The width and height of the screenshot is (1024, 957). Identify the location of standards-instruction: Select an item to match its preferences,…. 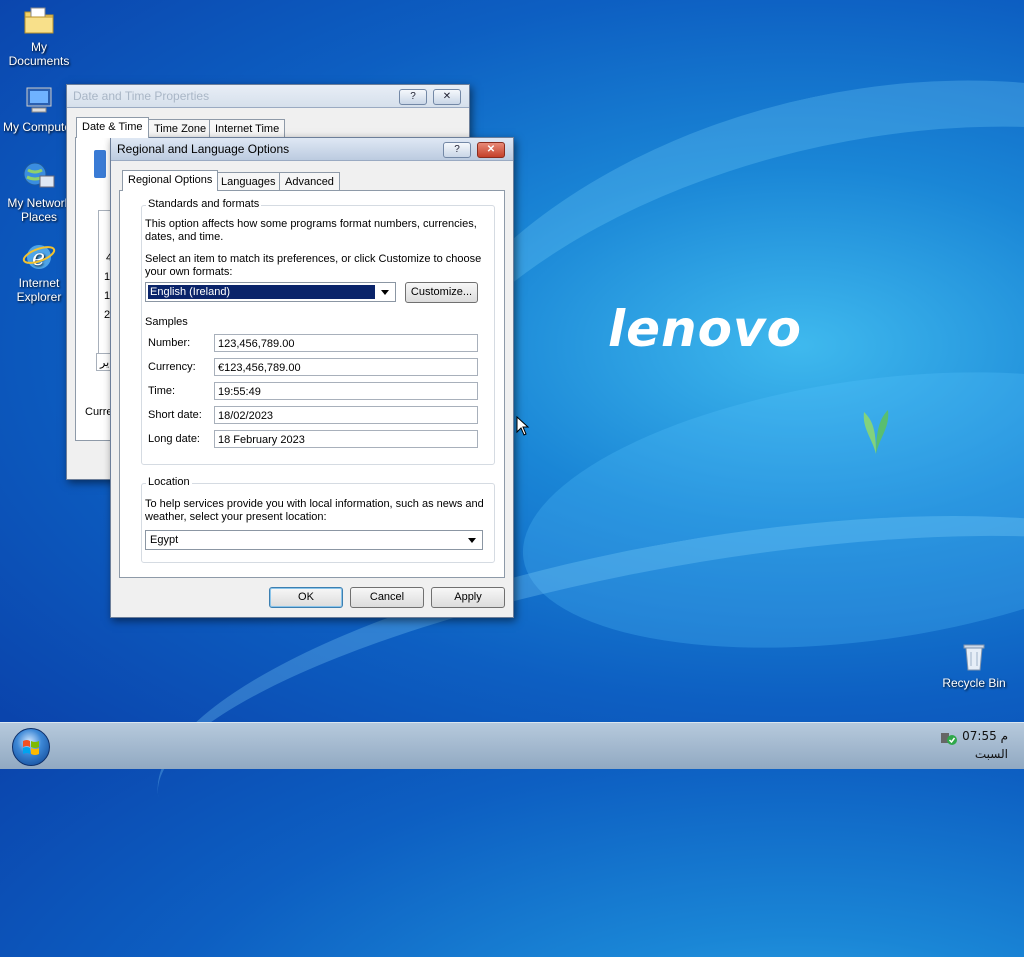
(313, 265).